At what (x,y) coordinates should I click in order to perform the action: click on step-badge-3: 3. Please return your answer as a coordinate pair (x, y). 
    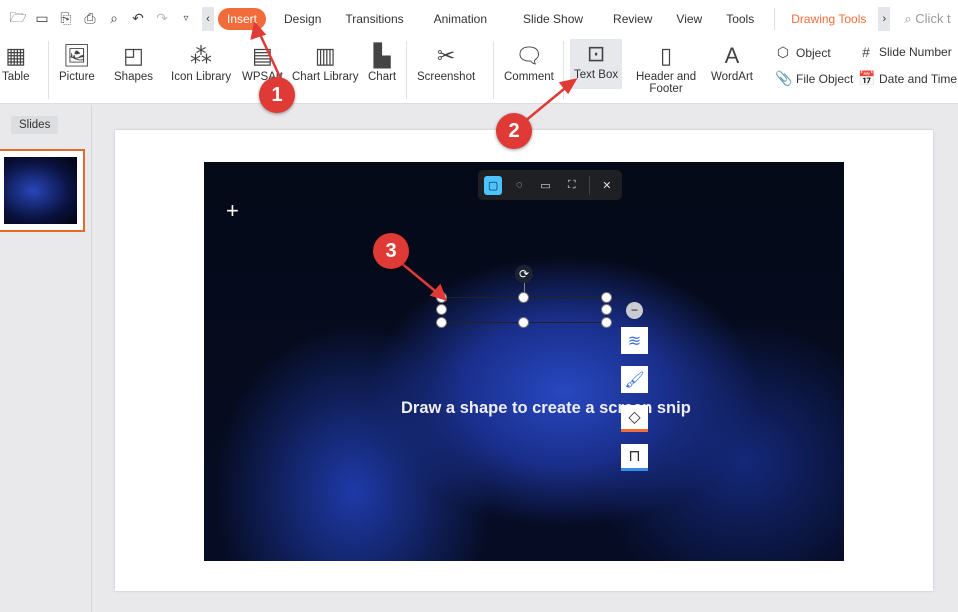
    Looking at the image, I should click on (391, 251).